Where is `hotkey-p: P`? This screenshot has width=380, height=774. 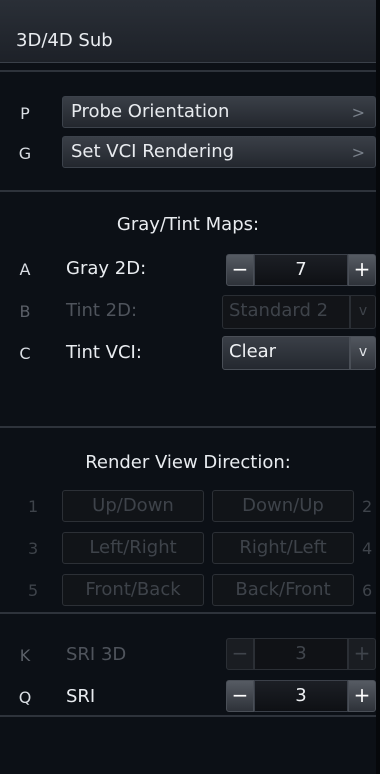 hotkey-p: P is located at coordinates (25, 113).